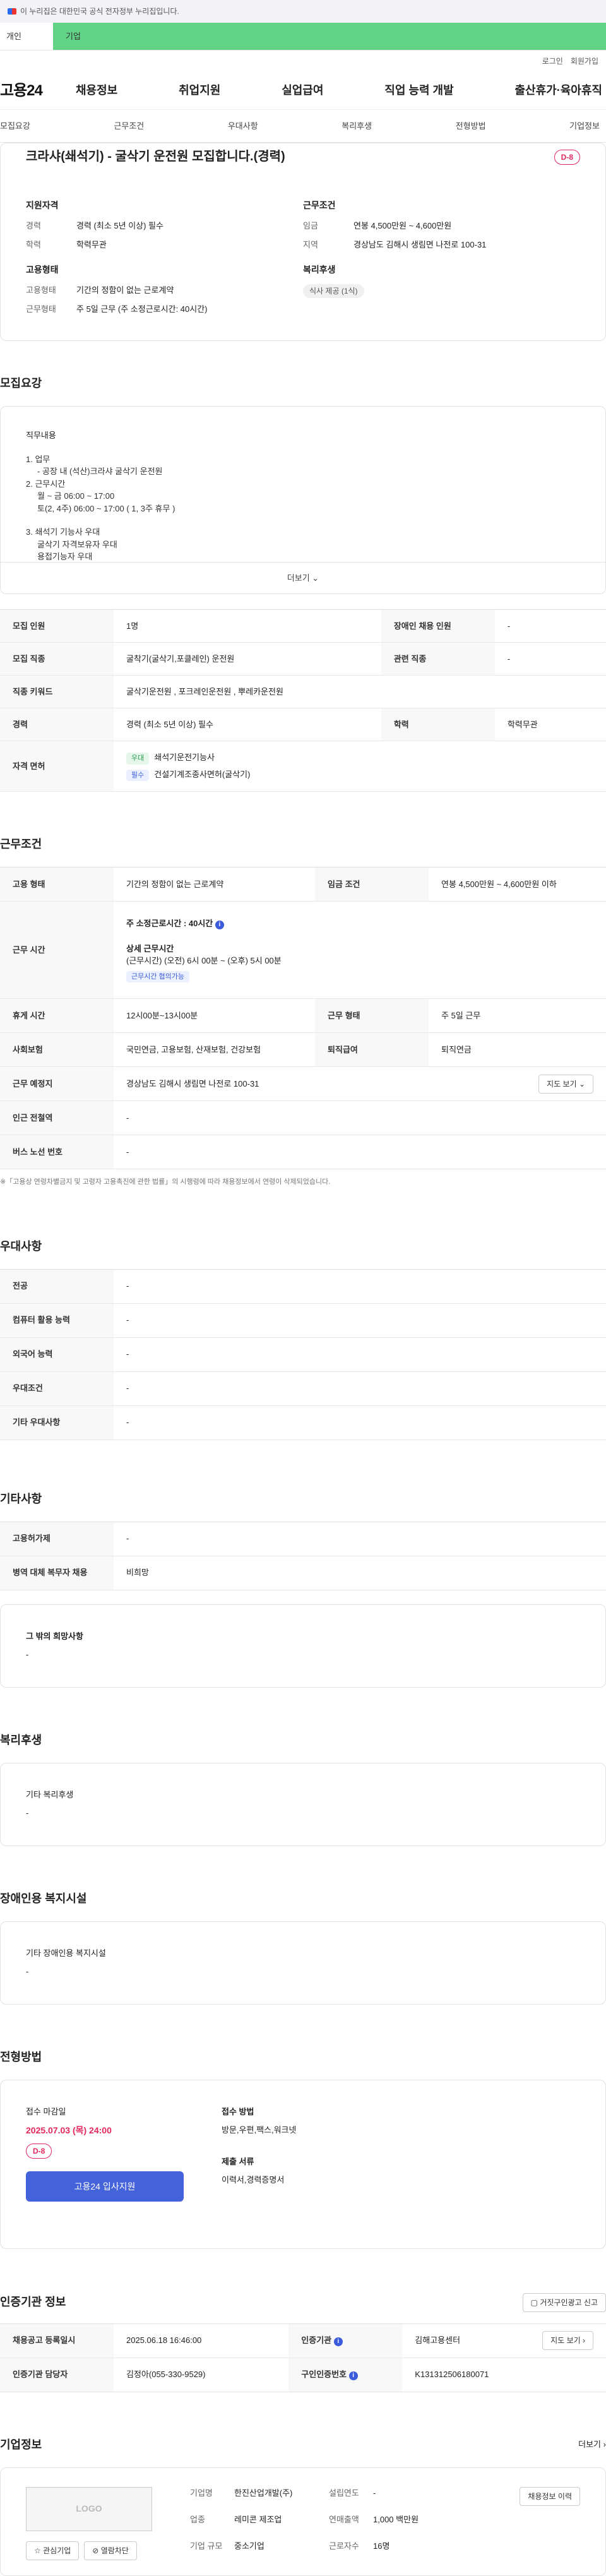 The image size is (606, 2576). I want to click on hours-tag: 근무시간 협의가능, so click(158, 976).